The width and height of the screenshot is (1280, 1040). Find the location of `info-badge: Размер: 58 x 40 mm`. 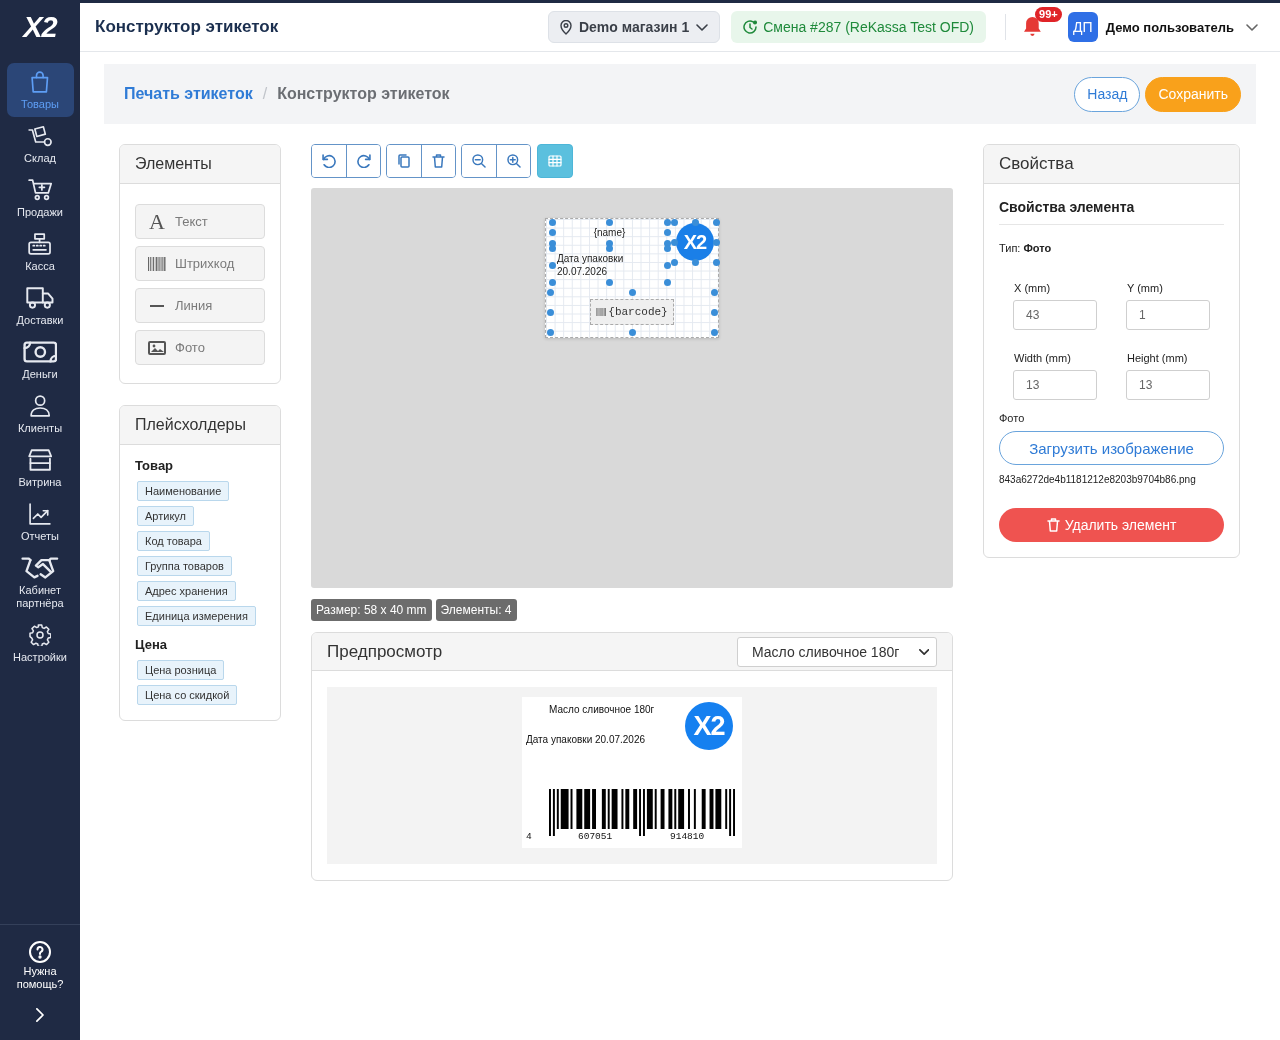

info-badge: Размер: 58 x 40 mm is located at coordinates (371, 610).